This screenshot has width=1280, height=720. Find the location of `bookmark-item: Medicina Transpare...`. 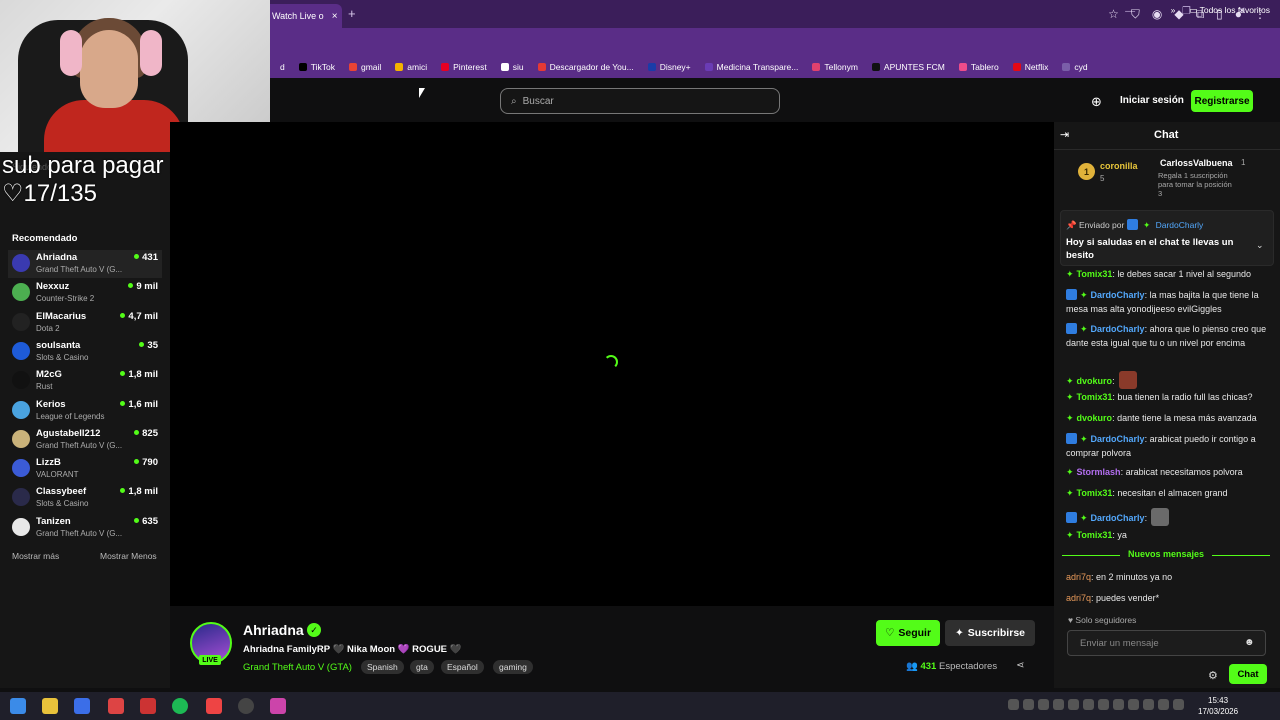

bookmark-item: Medicina Transpare... is located at coordinates (751, 67).